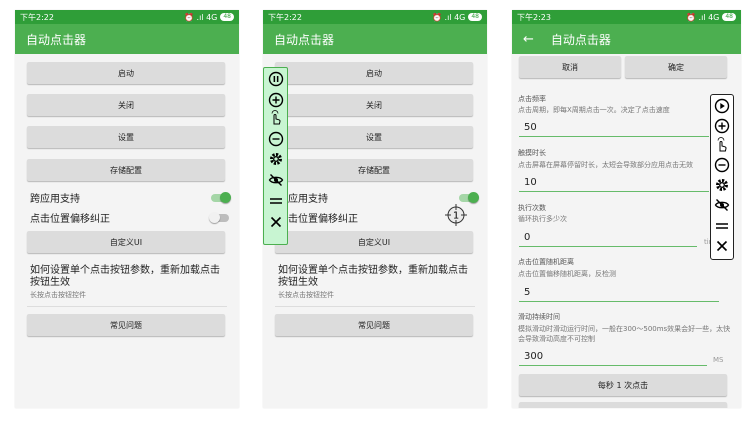 The width and height of the screenshot is (745, 421). I want to click on random-desc: 点击位置偏移随机距离，反检测, so click(567, 274).